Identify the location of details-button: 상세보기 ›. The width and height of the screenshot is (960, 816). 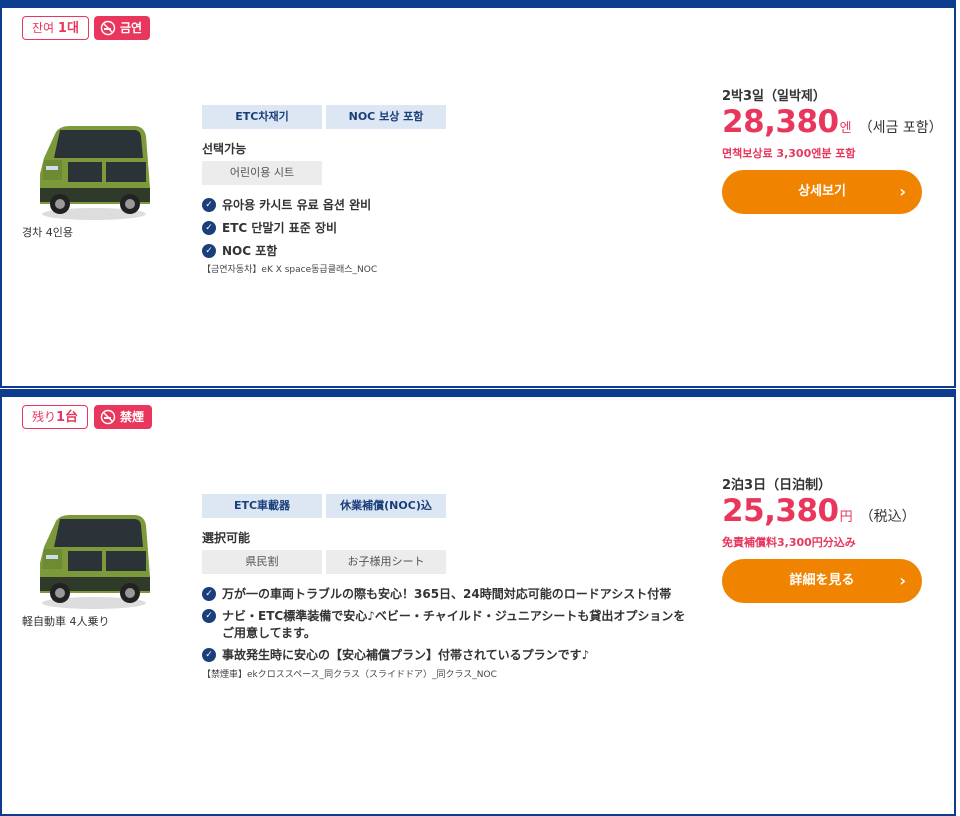
(822, 192).